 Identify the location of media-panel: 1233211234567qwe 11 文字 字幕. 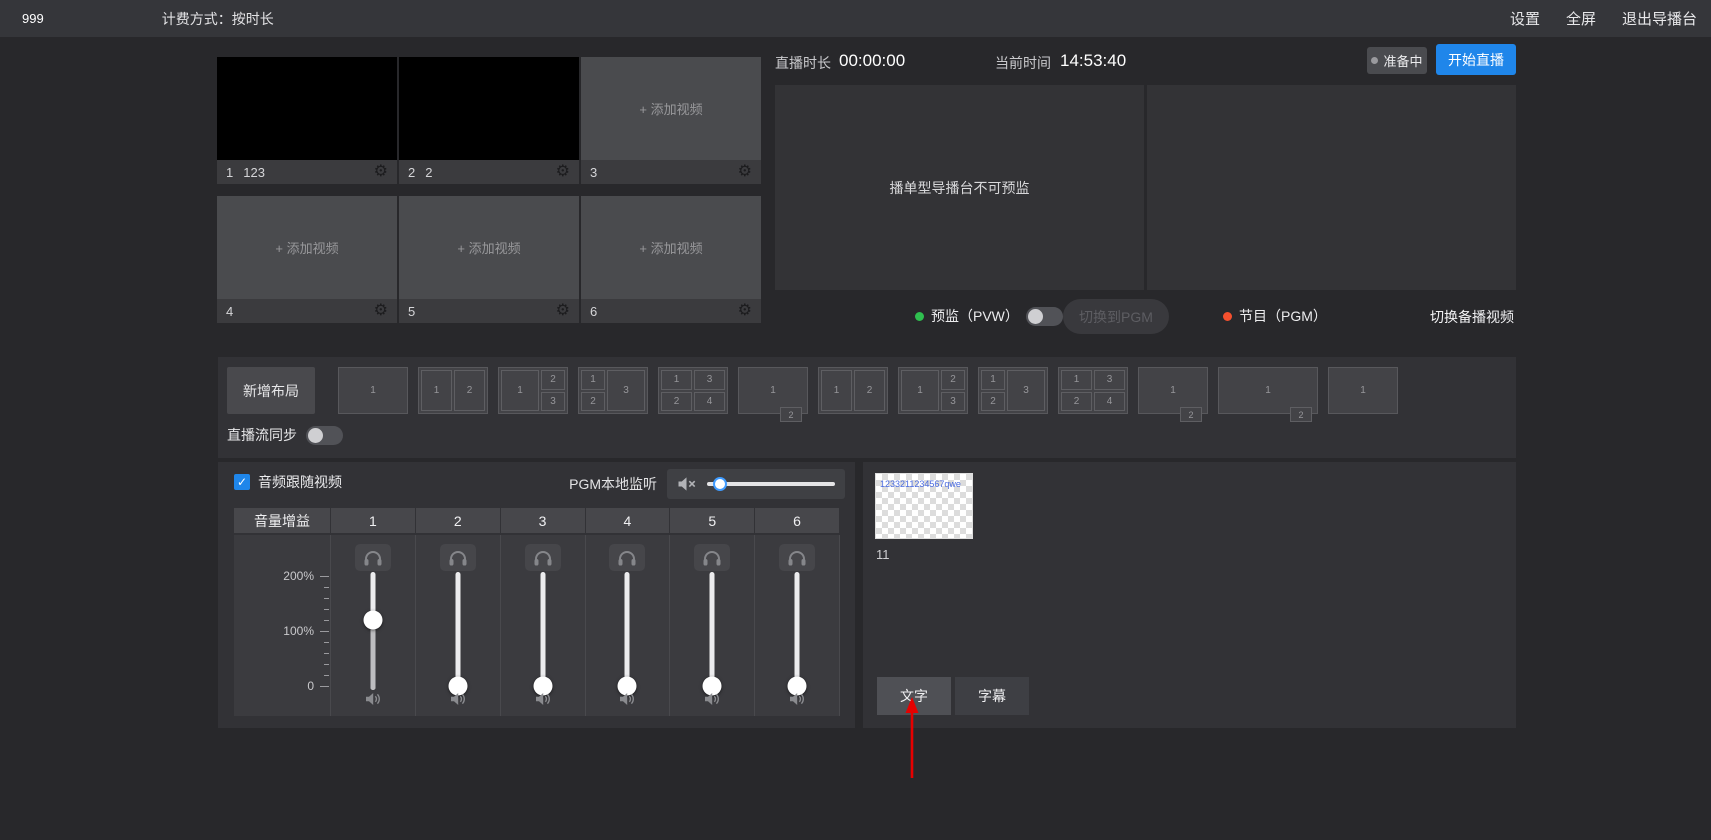
(1189, 595).